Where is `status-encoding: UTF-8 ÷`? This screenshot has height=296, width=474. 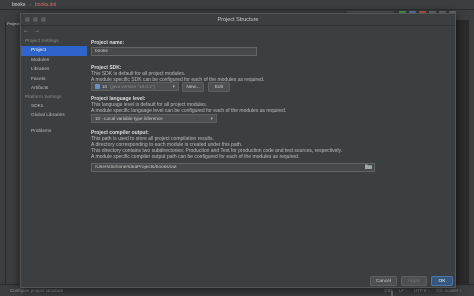
status-encoding: UTF-8 ÷ is located at coordinates (422, 290).